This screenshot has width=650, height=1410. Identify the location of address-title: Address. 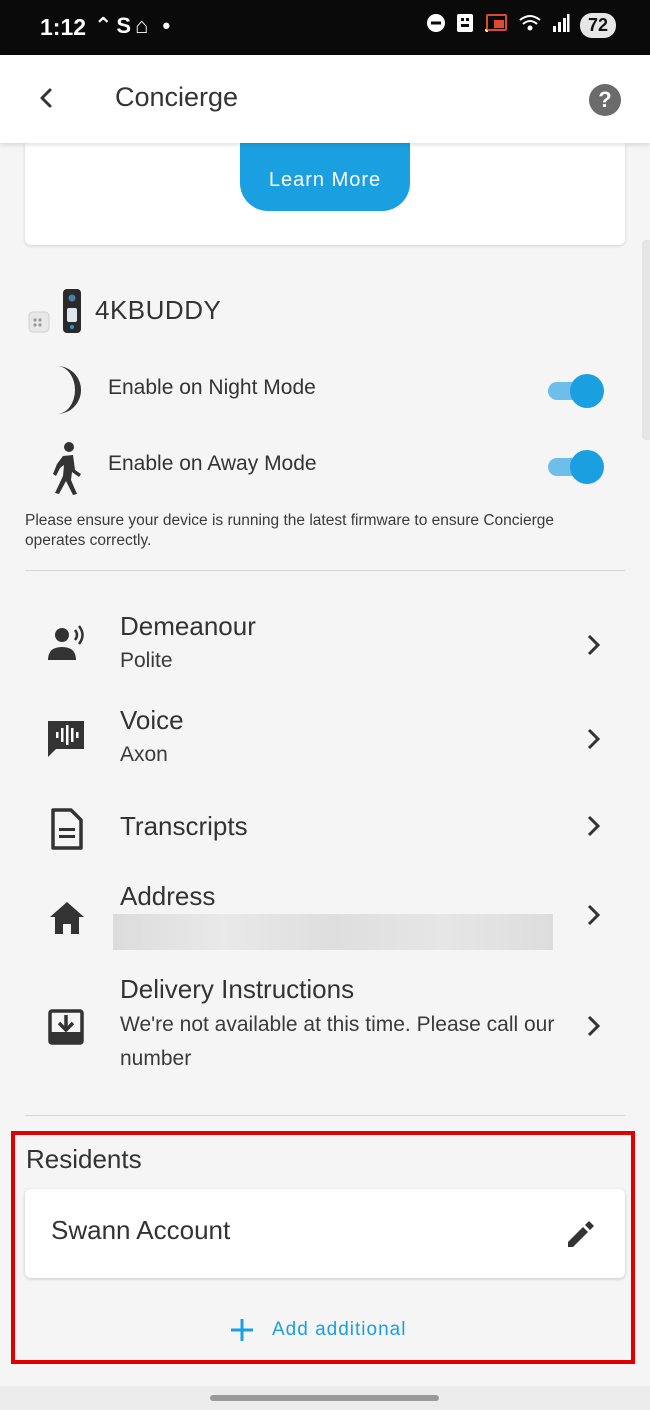
(168, 896).